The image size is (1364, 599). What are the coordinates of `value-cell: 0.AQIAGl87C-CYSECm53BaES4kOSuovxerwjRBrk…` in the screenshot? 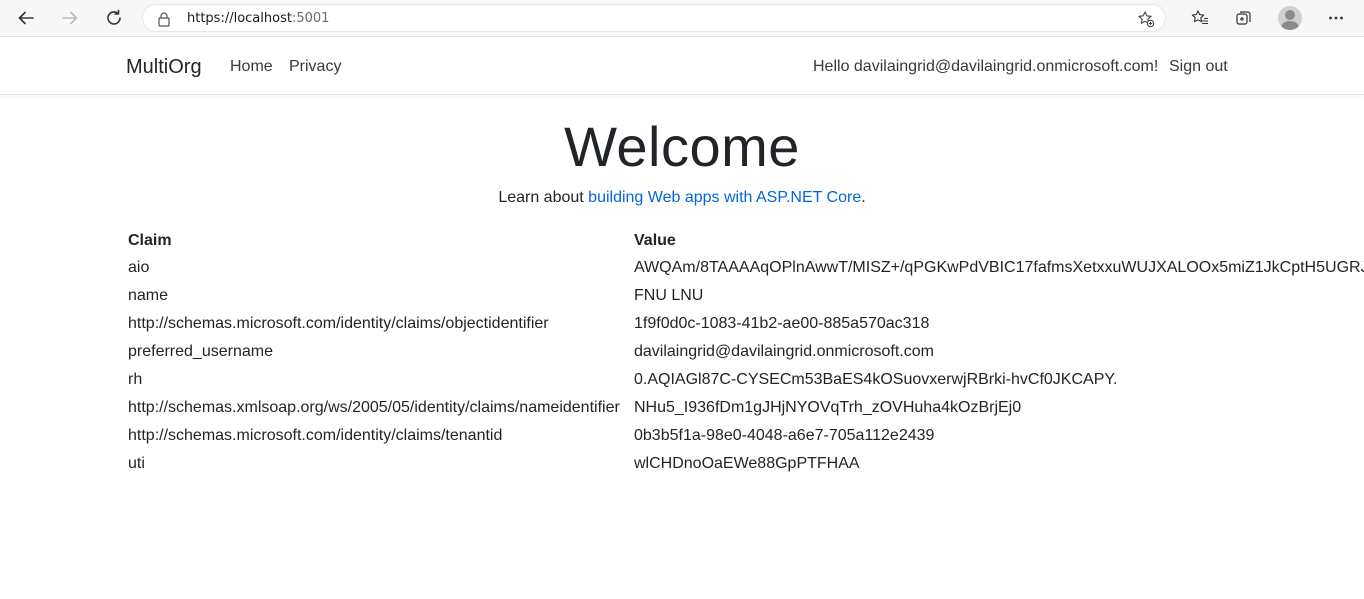 It's located at (876, 379).